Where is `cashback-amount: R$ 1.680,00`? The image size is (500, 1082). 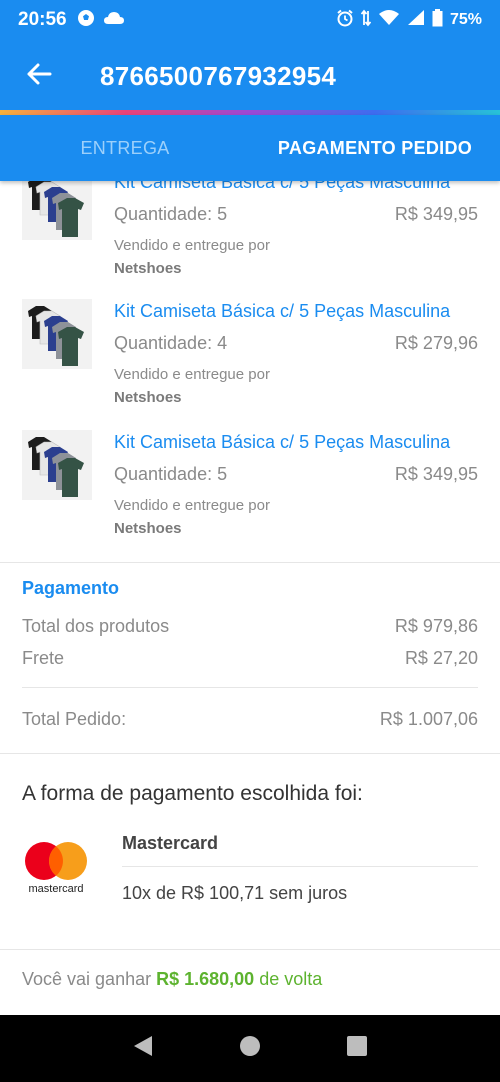
cashback-amount: R$ 1.680,00 is located at coordinates (205, 979).